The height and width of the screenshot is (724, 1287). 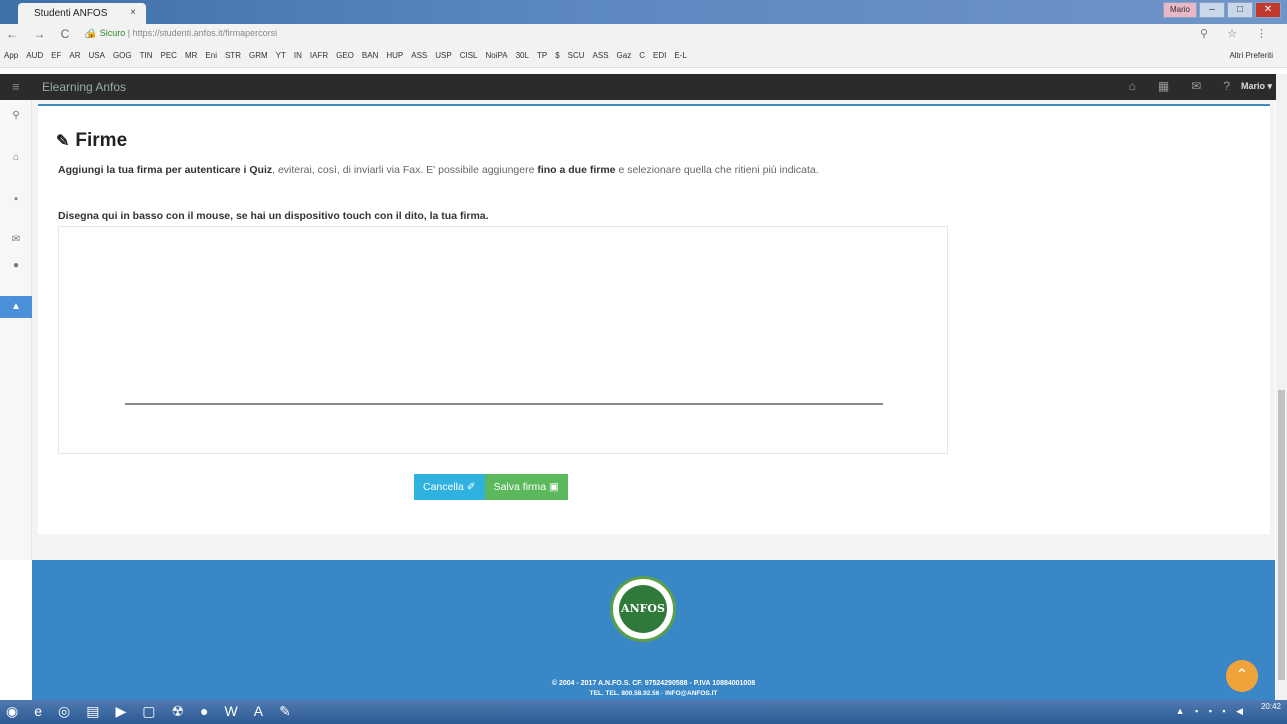 I want to click on bookmark-item: AUD, so click(x=34, y=55).